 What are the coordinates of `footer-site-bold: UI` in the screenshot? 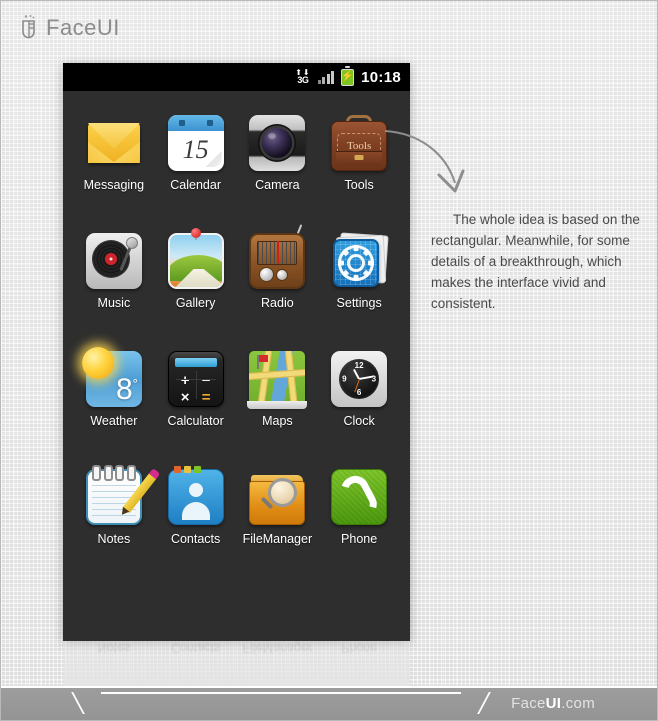 It's located at (553, 703).